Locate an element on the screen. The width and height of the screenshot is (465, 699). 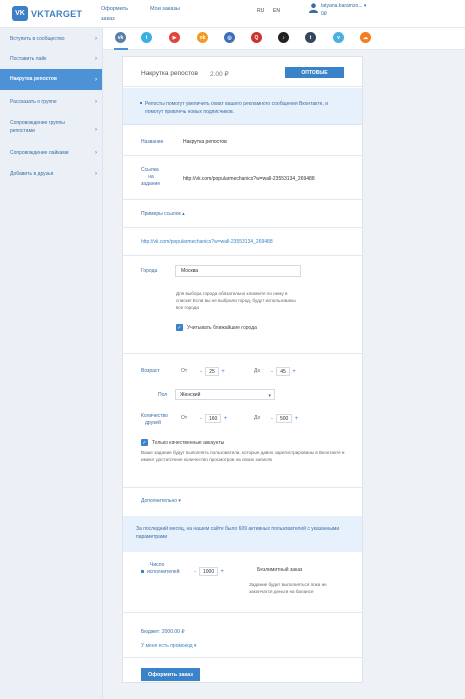
vimeo-icon: v is located at coordinates (338, 37).